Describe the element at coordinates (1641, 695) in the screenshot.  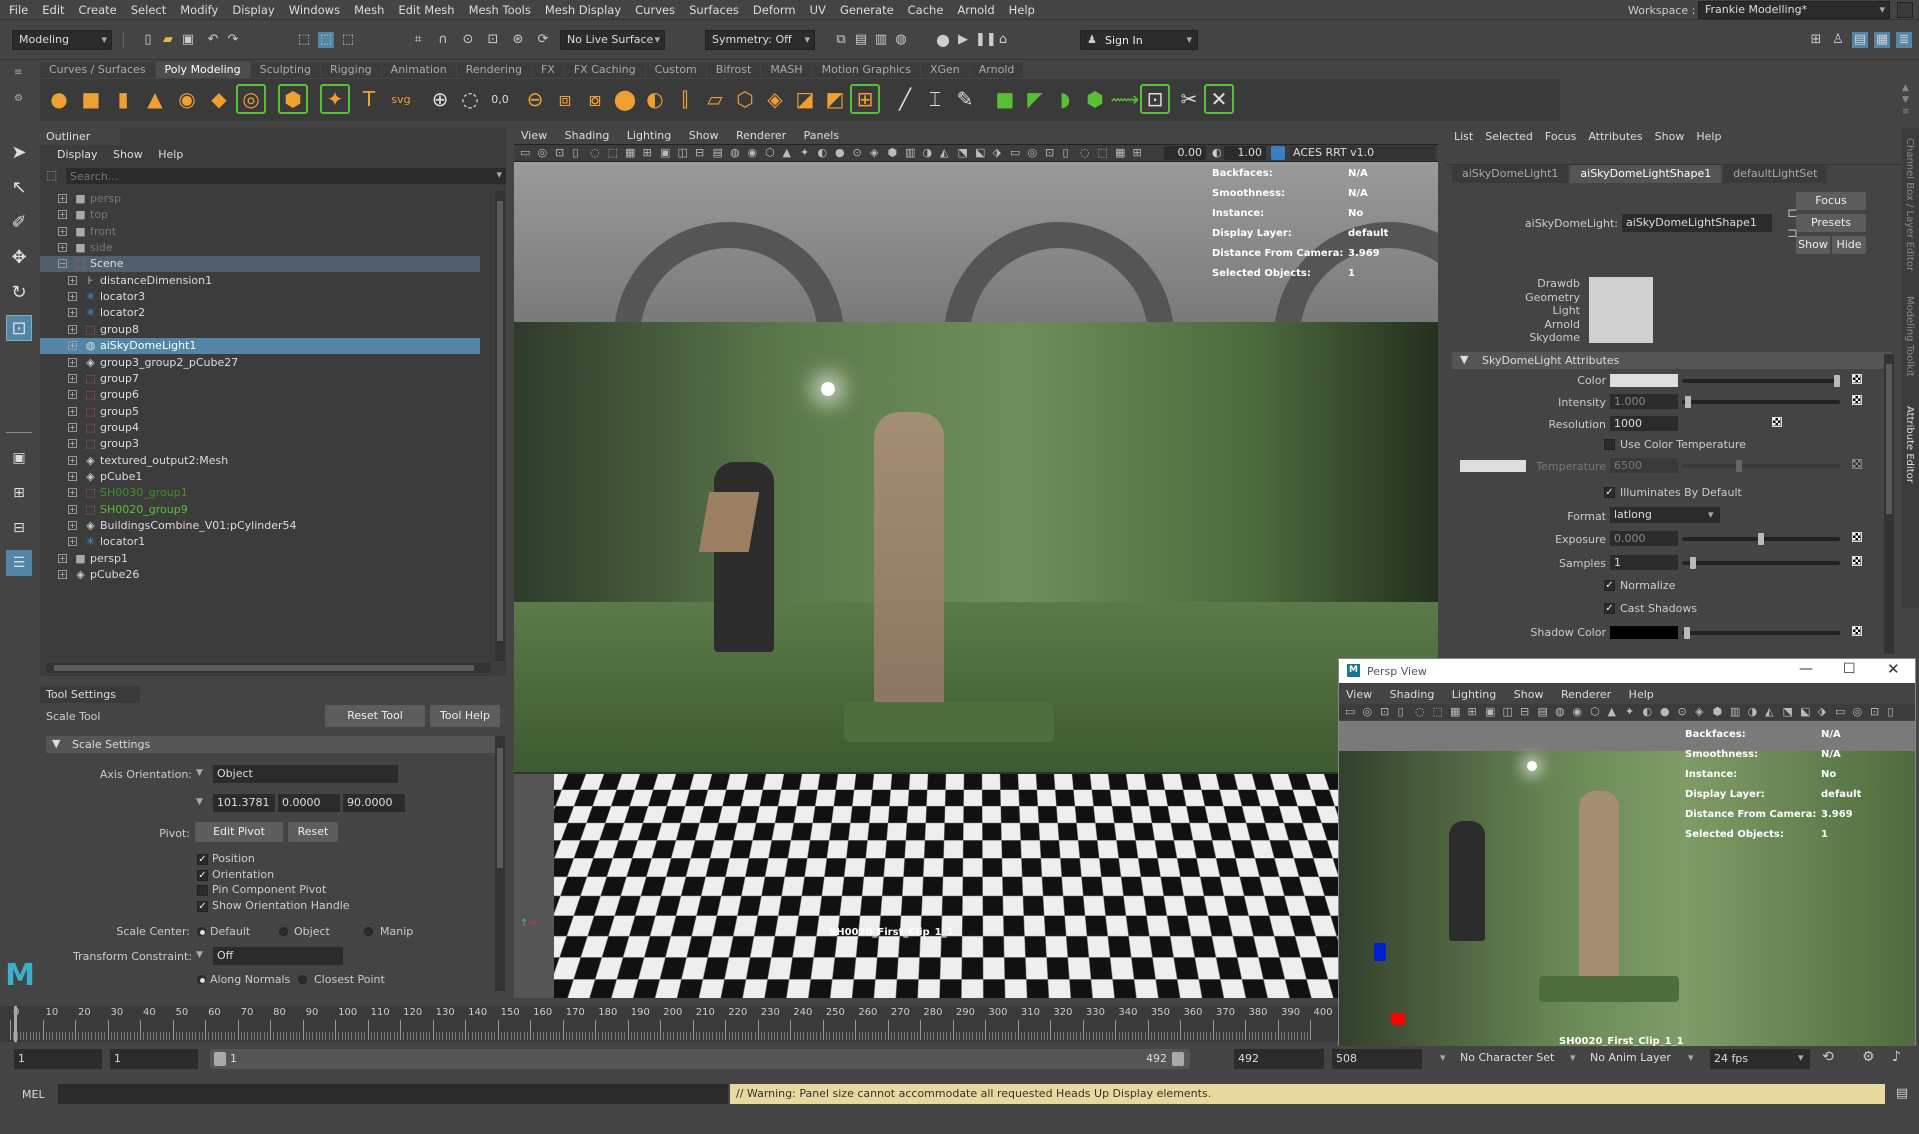
I see `persp-menu-help: Help` at that location.